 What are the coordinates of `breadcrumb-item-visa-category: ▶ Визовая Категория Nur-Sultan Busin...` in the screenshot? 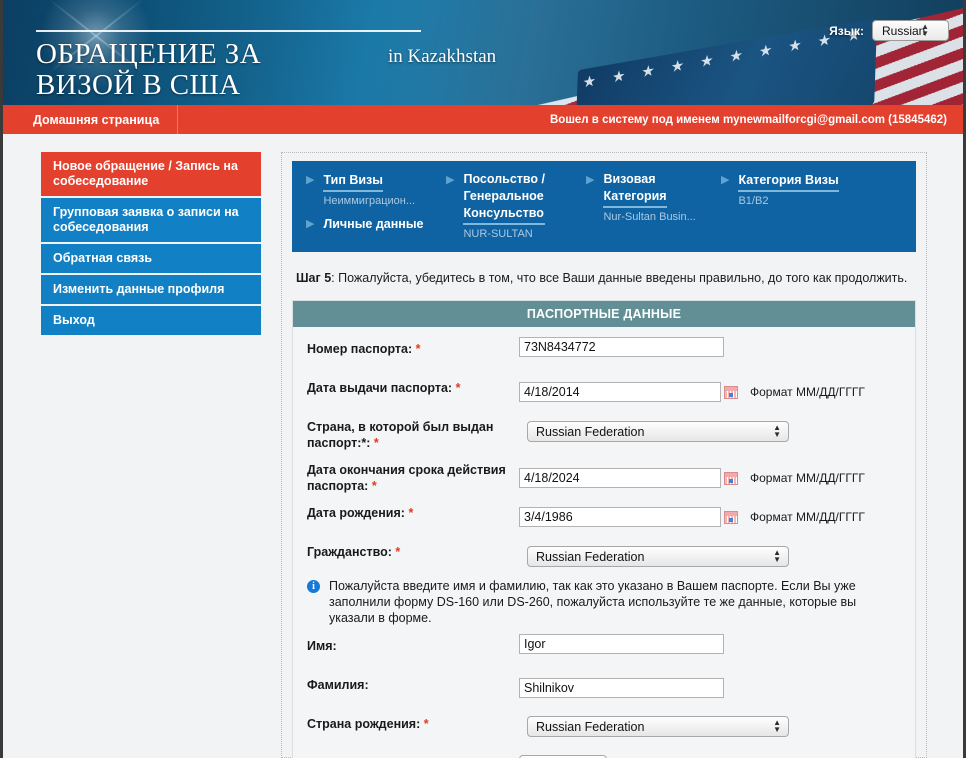 It's located at (651, 197).